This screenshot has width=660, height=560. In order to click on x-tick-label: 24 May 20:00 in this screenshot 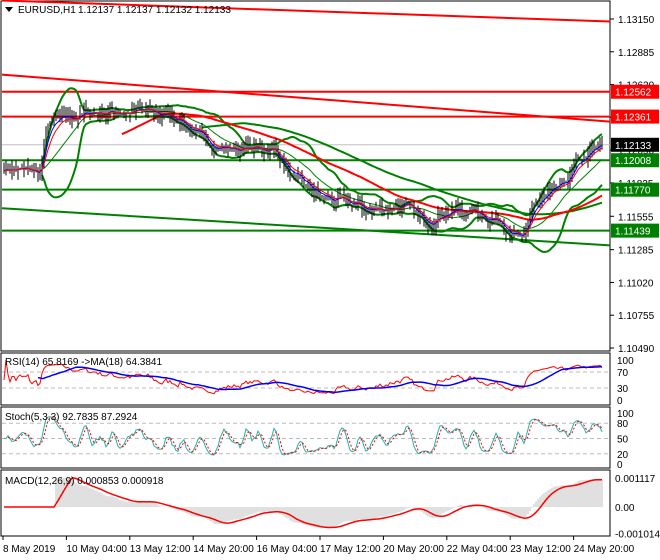, I will do `click(604, 549)`.